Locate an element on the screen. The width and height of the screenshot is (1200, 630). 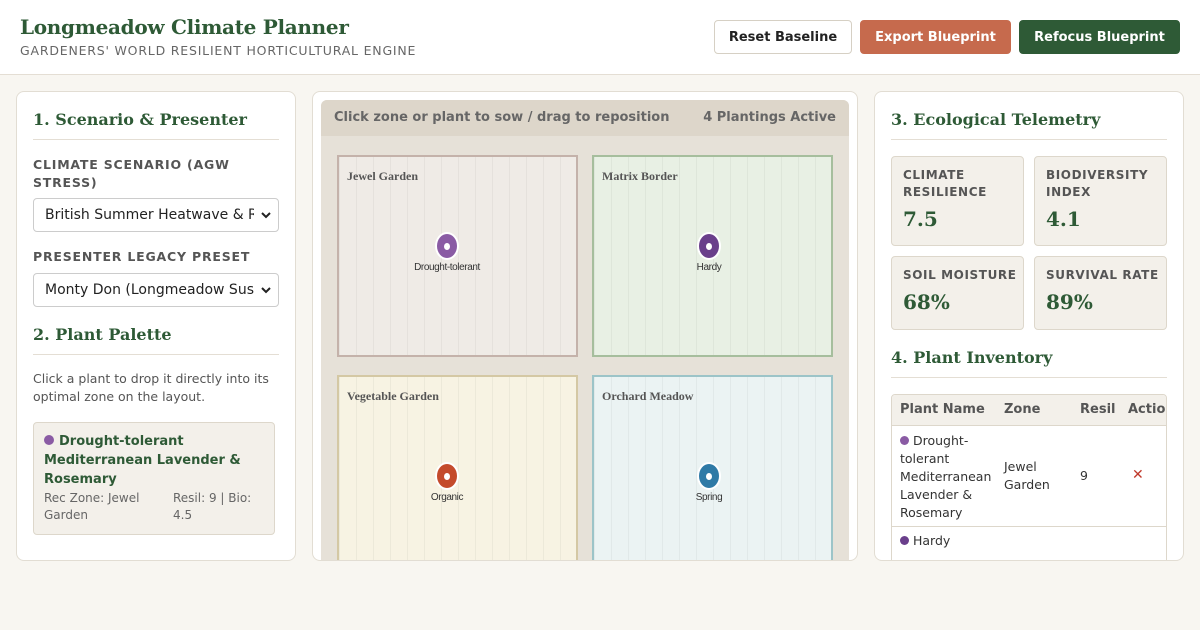
zone-vegetable-garden: Vegetable Garden Organic is located at coordinates (457, 467).